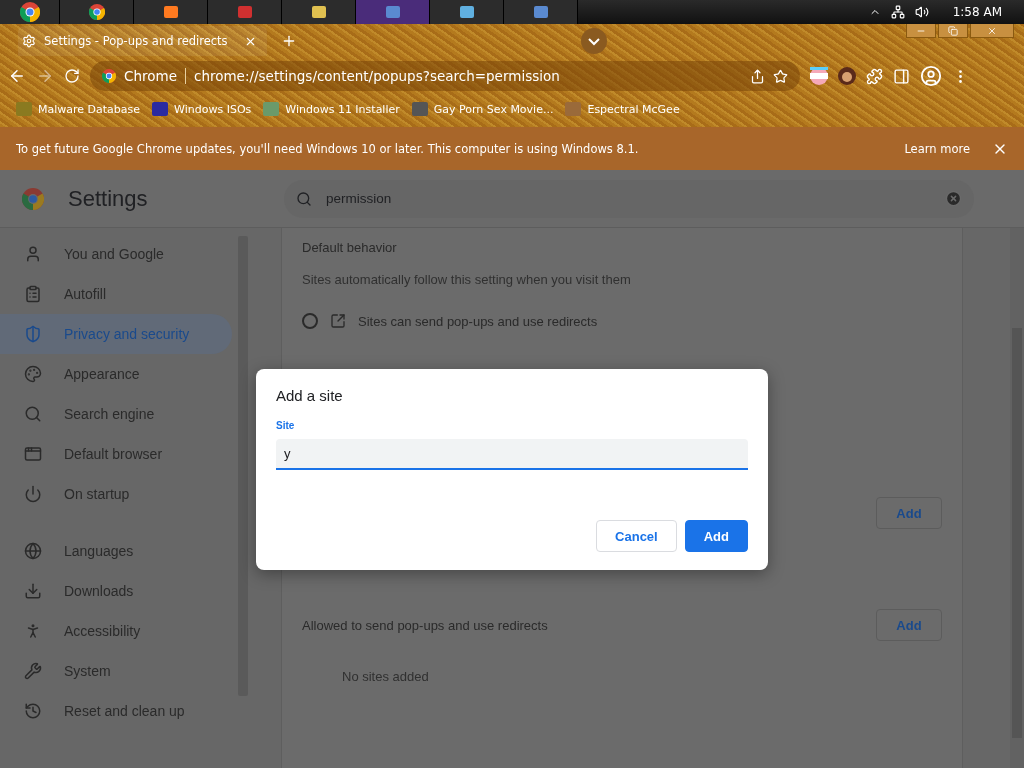 This screenshot has height=768, width=1024. Describe the element at coordinates (328, 148) in the screenshot. I see `infobar-message: To get future Google Chrome updates, you'll need Windows 10 or later. This computer is using Windows 8.1.` at that location.